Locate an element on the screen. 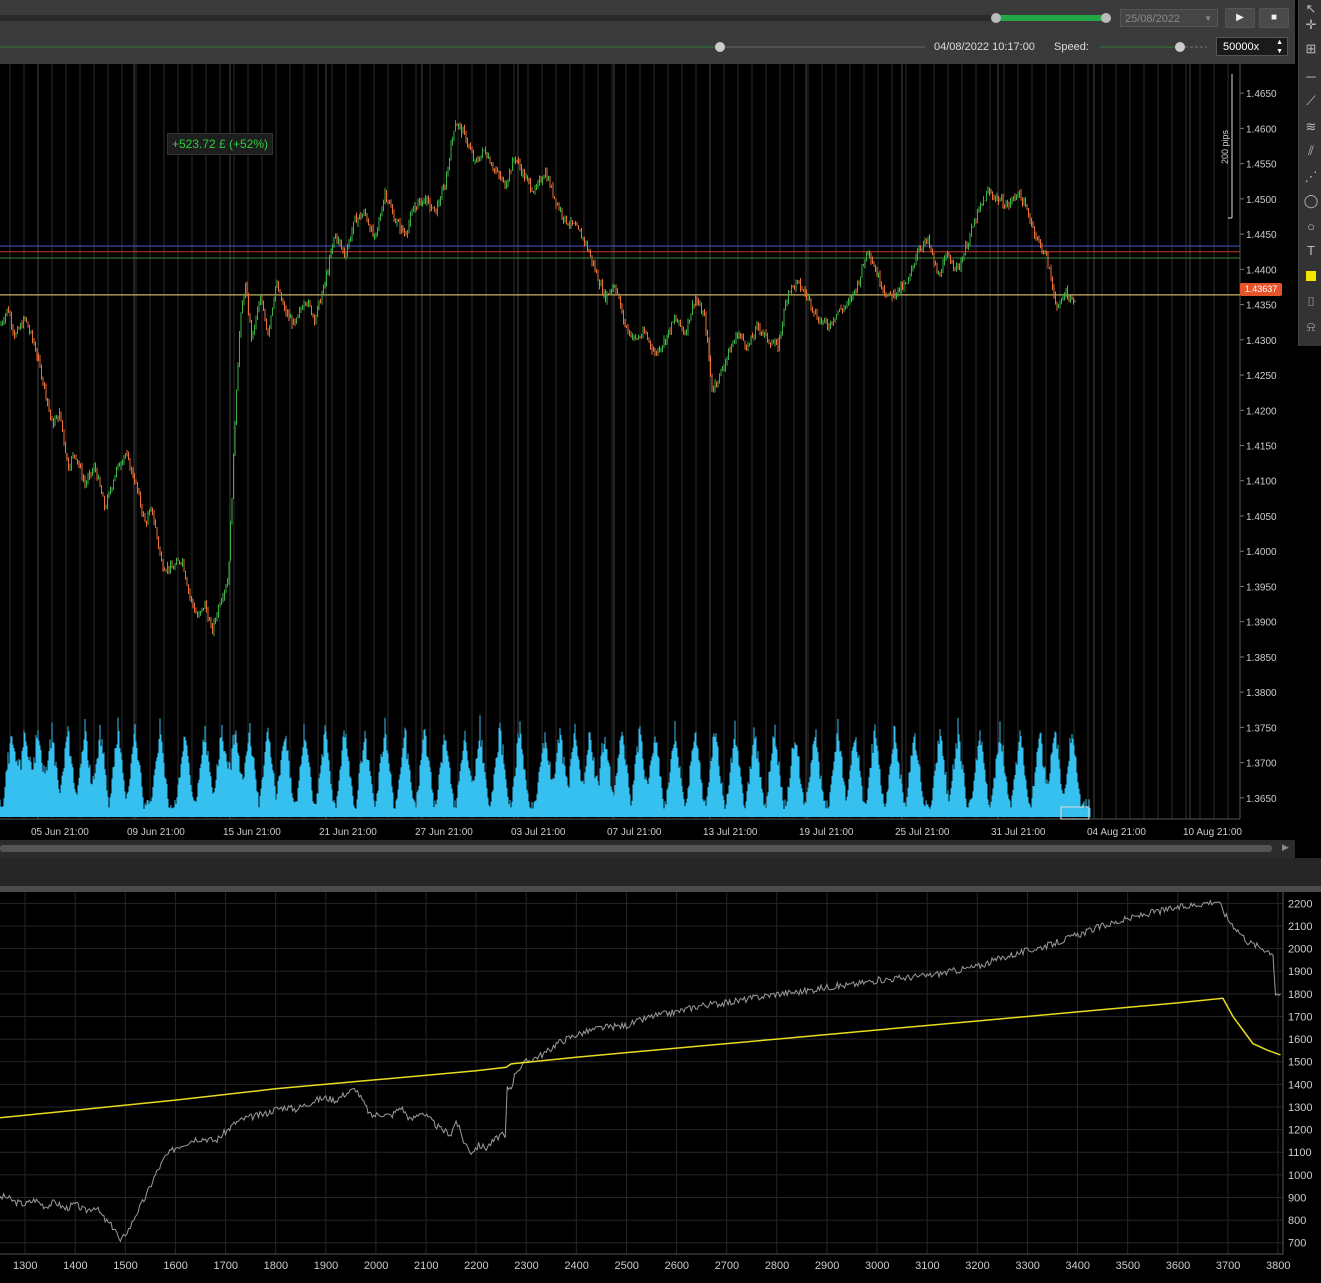 The height and width of the screenshot is (1283, 1321). play-button: ▶ is located at coordinates (1240, 18).